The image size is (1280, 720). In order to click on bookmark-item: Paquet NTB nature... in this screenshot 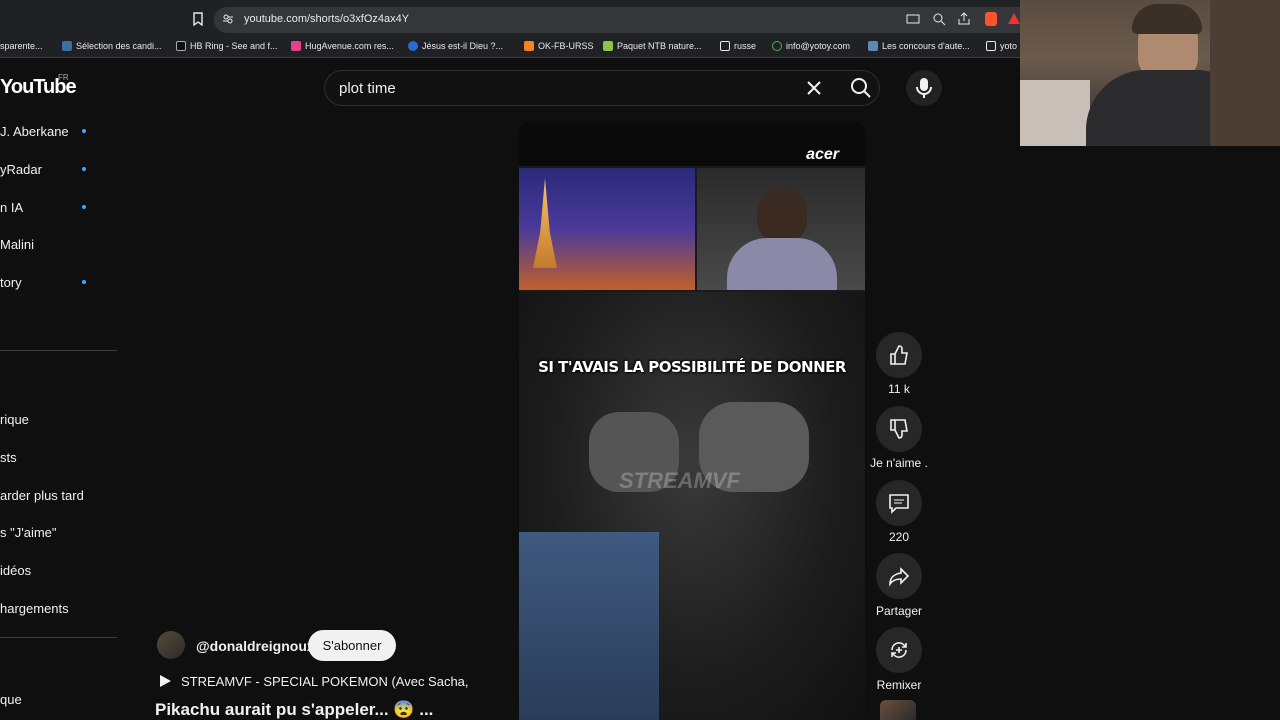, I will do `click(652, 46)`.